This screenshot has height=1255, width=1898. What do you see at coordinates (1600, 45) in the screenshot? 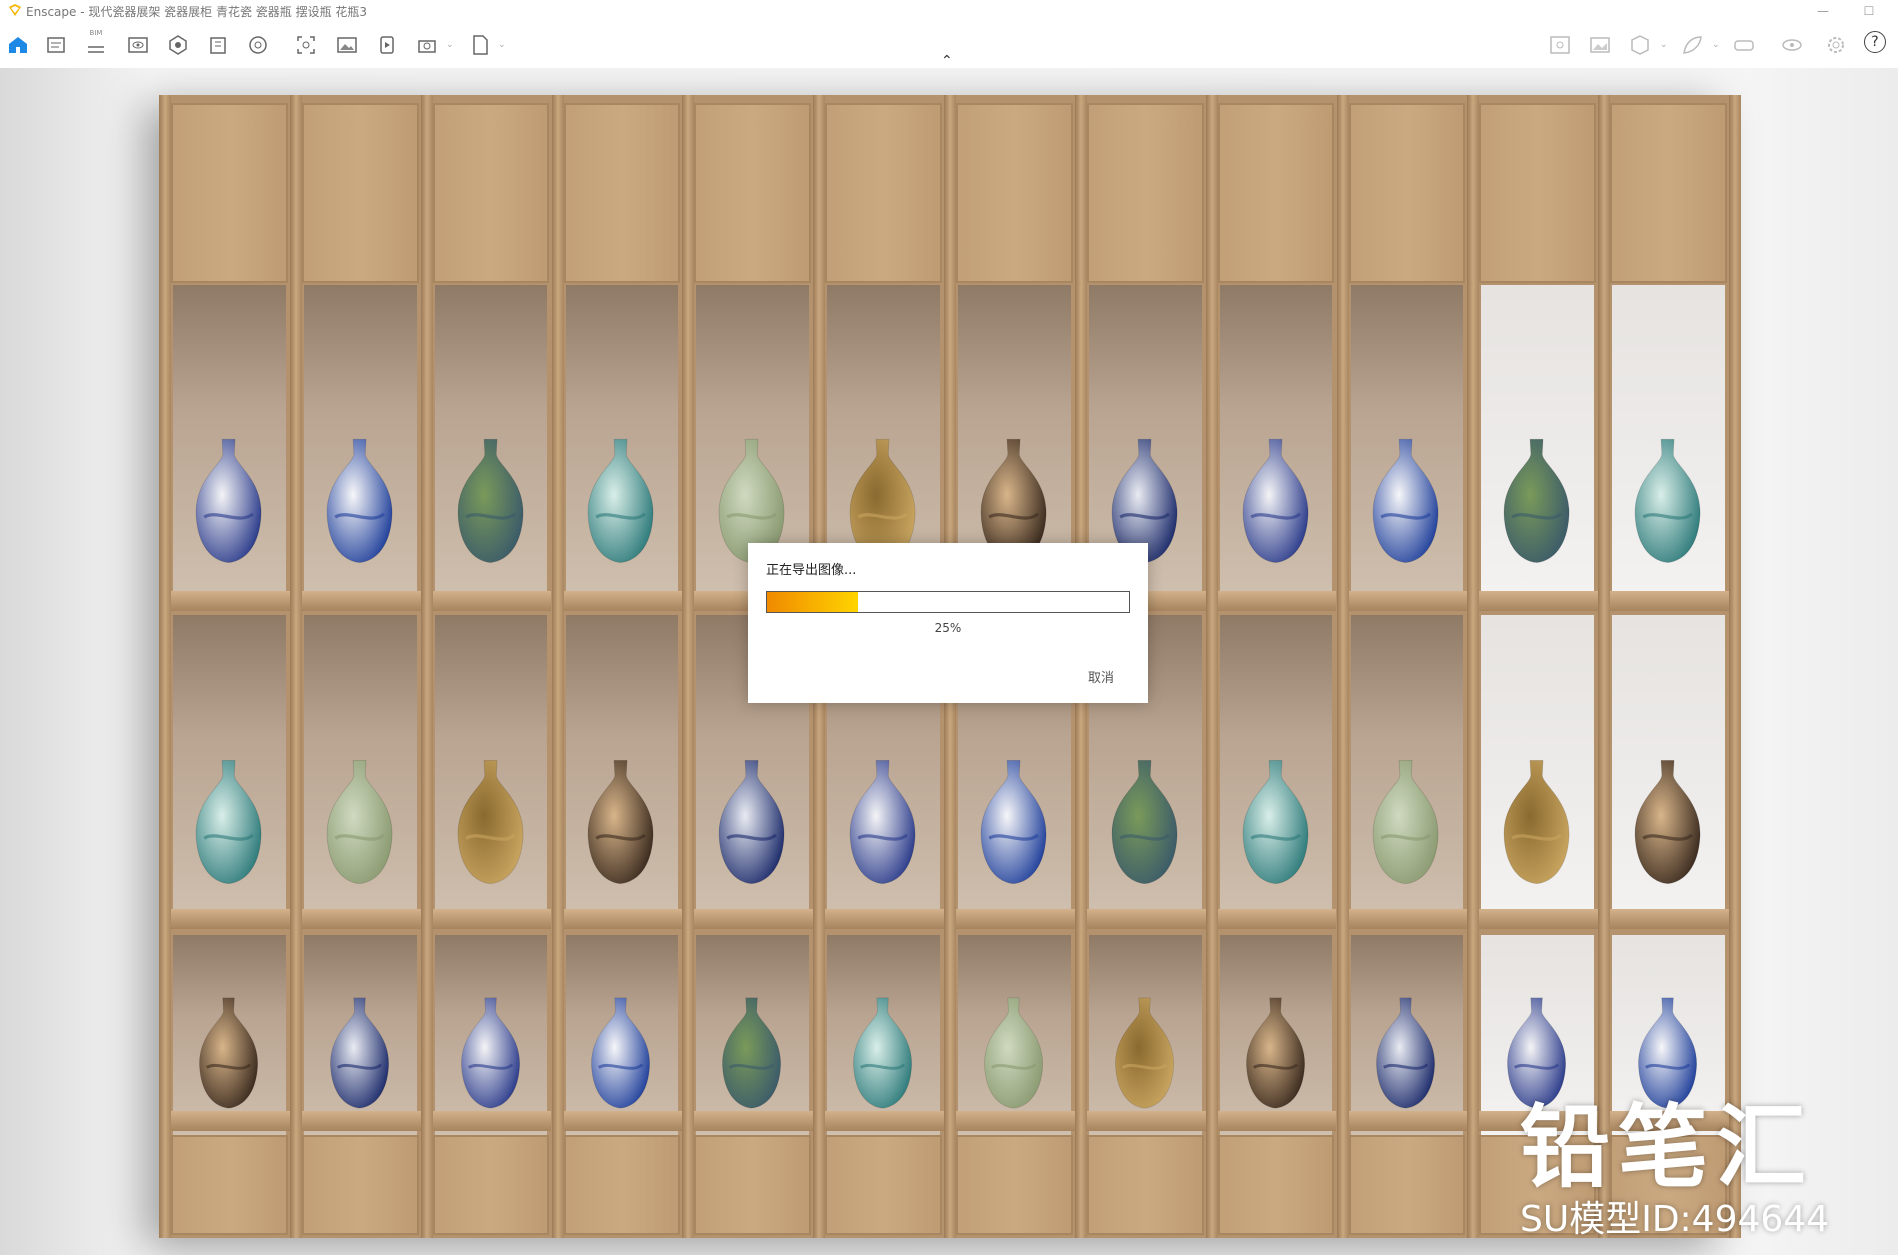
I see `picture-button` at bounding box center [1600, 45].